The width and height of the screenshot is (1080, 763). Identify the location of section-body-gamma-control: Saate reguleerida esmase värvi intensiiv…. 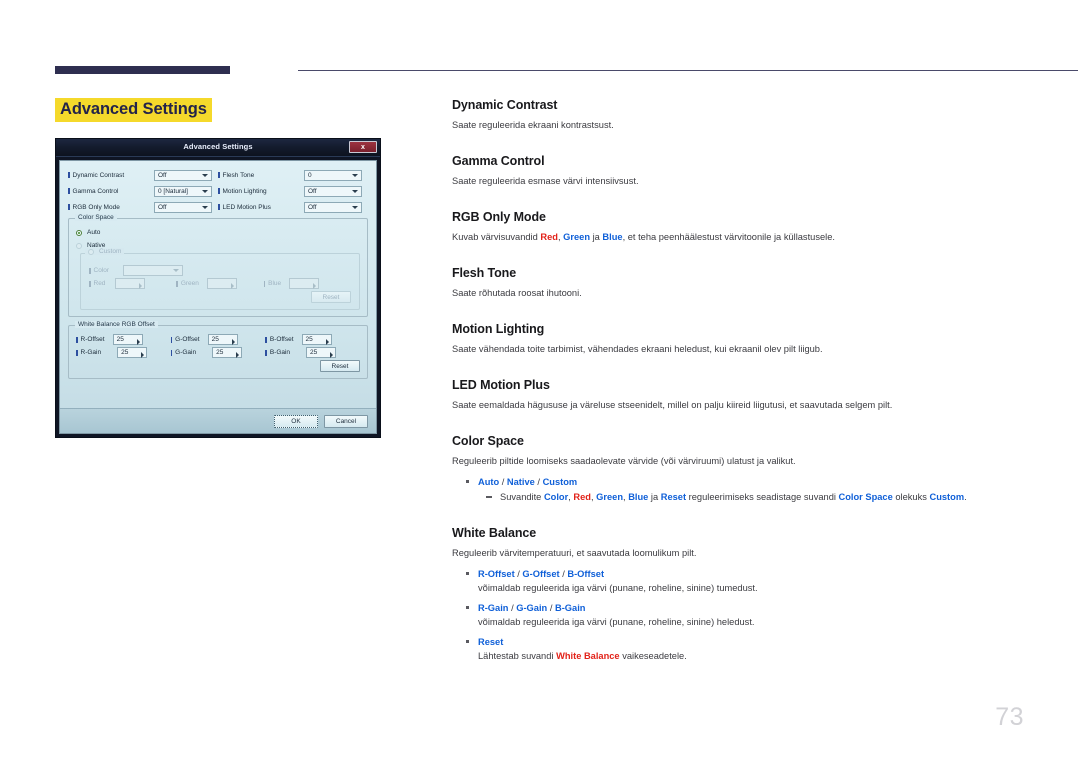
(545, 181).